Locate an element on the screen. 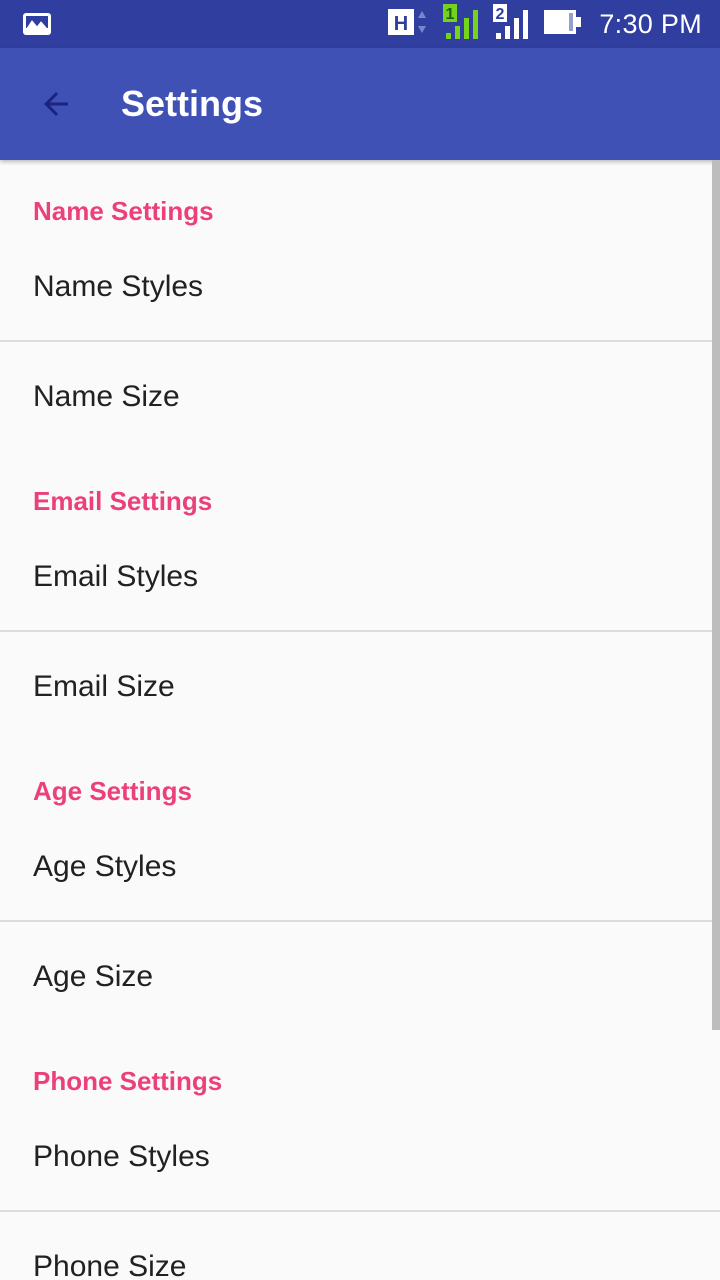 The width and height of the screenshot is (720, 1280). sim2-signal-icon: 2 is located at coordinates (512, 24).